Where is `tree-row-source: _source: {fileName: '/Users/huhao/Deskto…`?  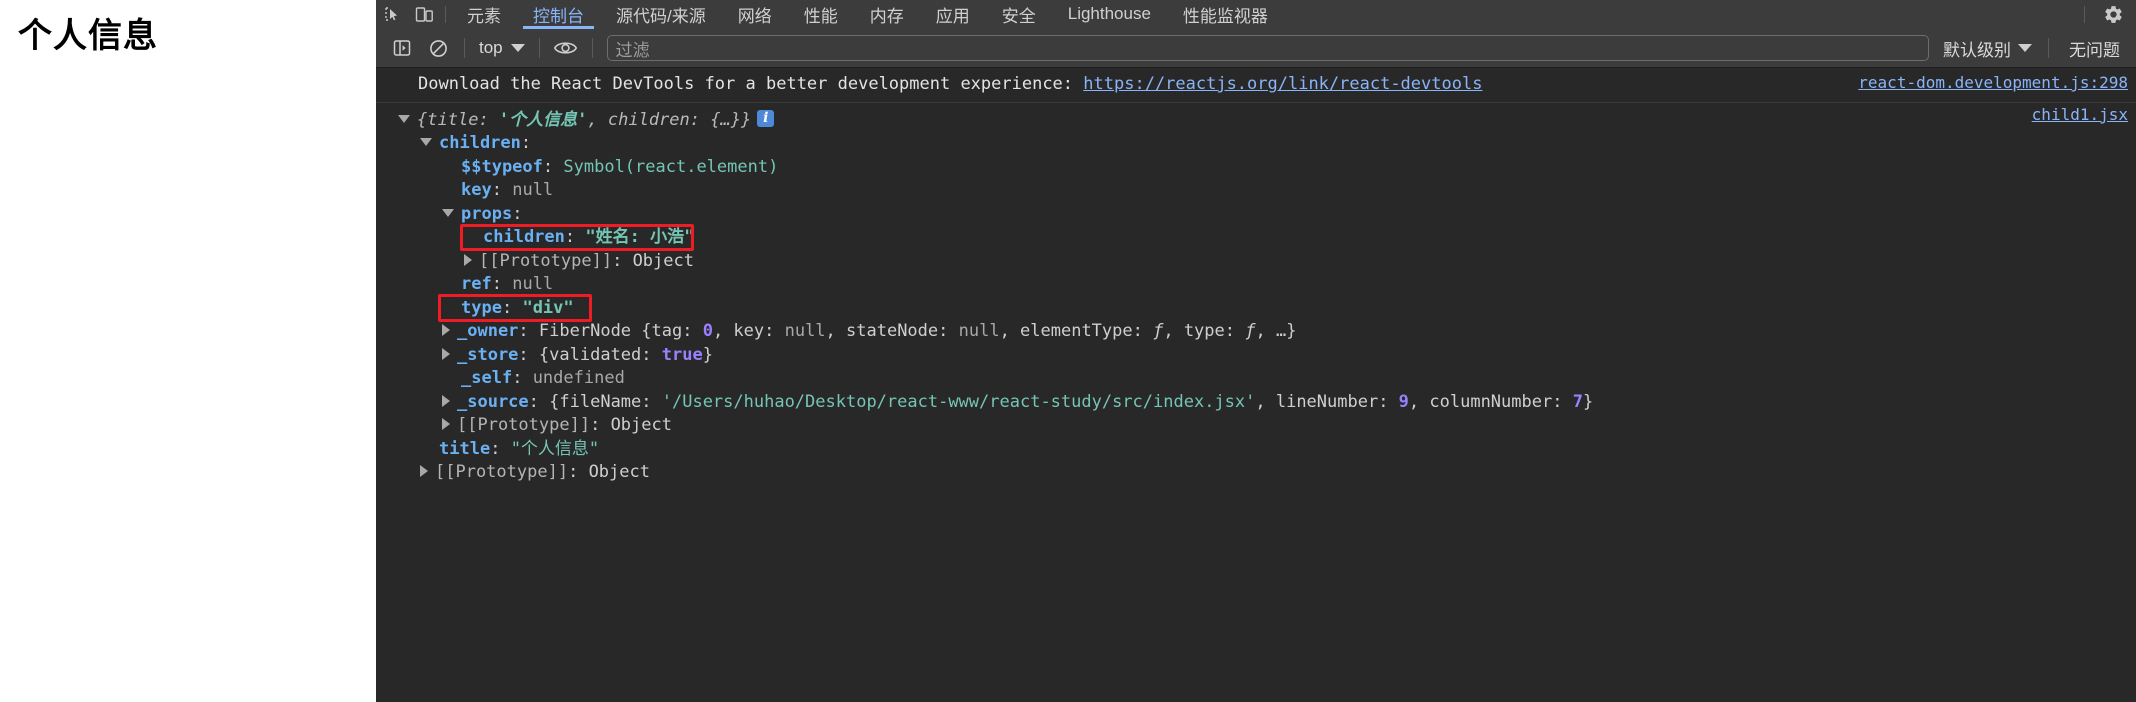 tree-row-source: _source: {fileName: '/Users/huhao/Deskto… is located at coordinates (1256, 403).